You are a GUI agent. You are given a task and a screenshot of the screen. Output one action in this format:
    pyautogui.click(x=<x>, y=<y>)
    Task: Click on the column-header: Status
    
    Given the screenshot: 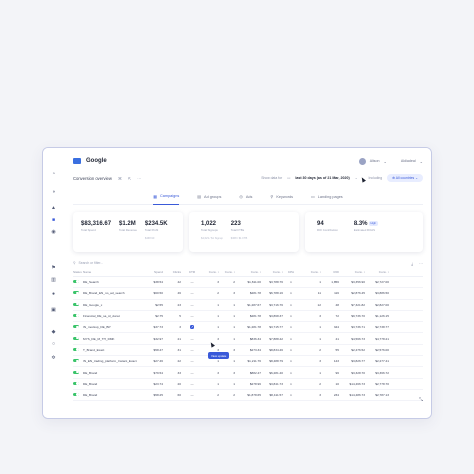 What is the action you would take?
    pyautogui.click(x=78, y=272)
    